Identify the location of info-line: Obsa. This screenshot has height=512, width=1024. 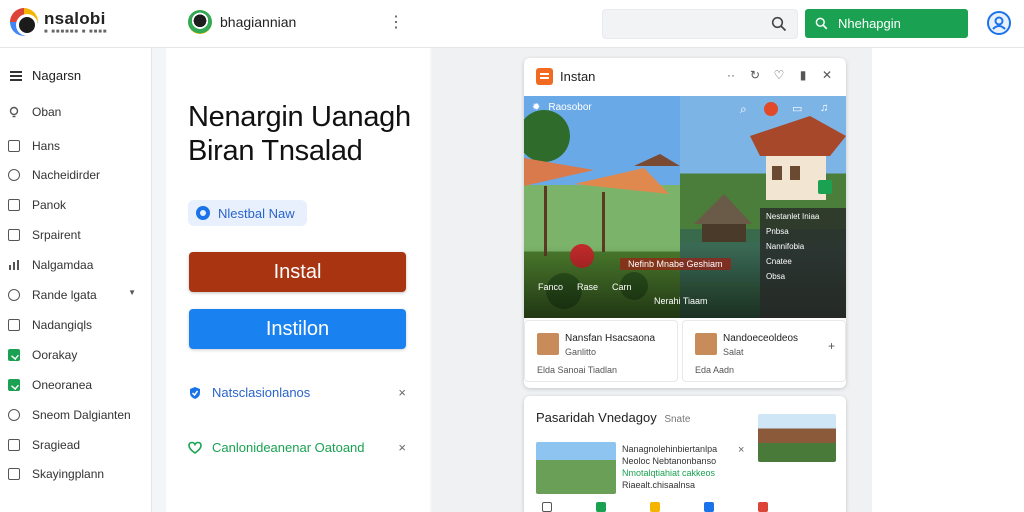
(776, 276).